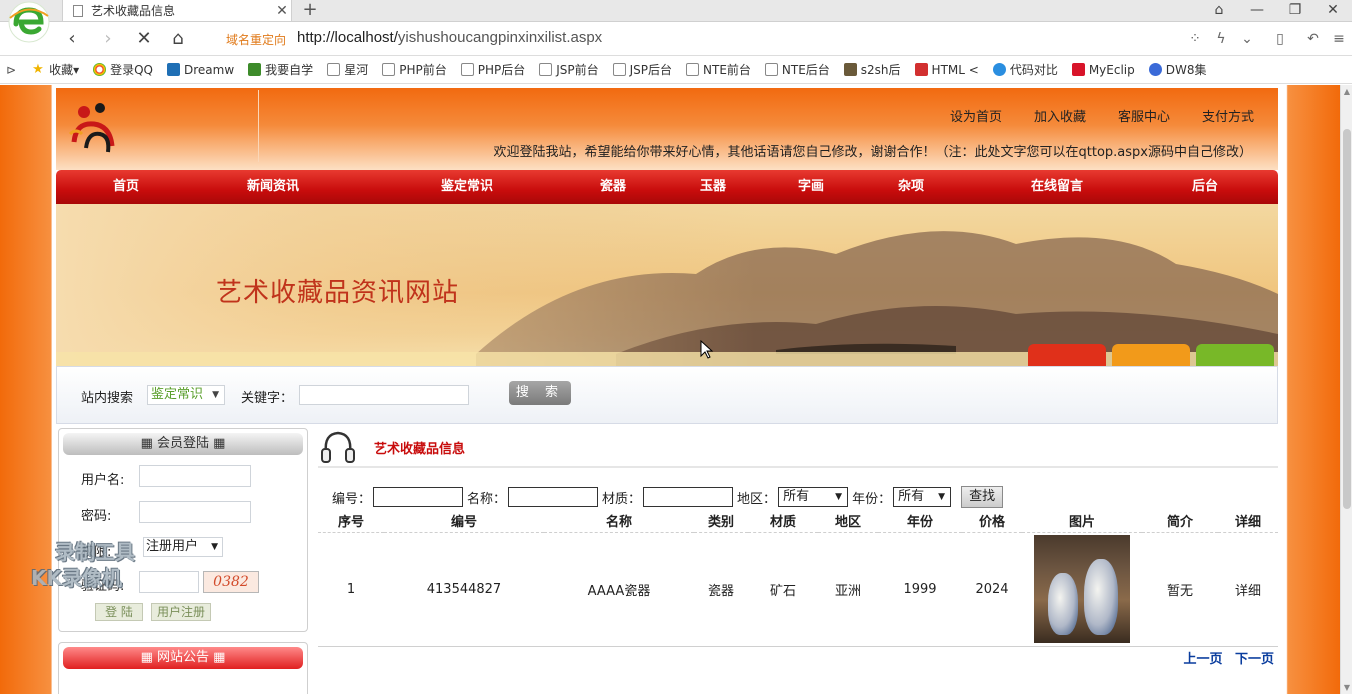  What do you see at coordinates (1257, 11) in the screenshot?
I see `minimize-icon: —` at bounding box center [1257, 11].